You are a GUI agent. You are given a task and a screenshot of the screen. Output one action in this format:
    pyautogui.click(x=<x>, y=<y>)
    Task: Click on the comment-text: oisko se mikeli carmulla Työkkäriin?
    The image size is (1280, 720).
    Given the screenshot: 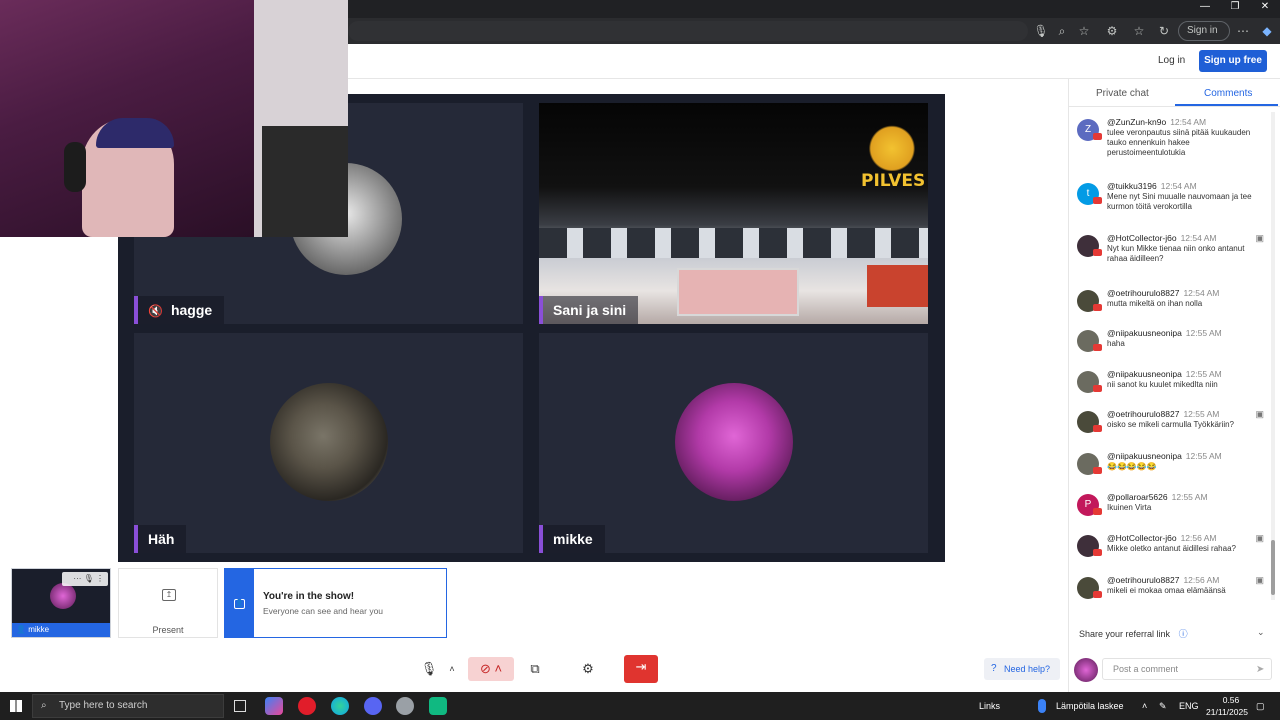 What is the action you would take?
    pyautogui.click(x=1171, y=424)
    